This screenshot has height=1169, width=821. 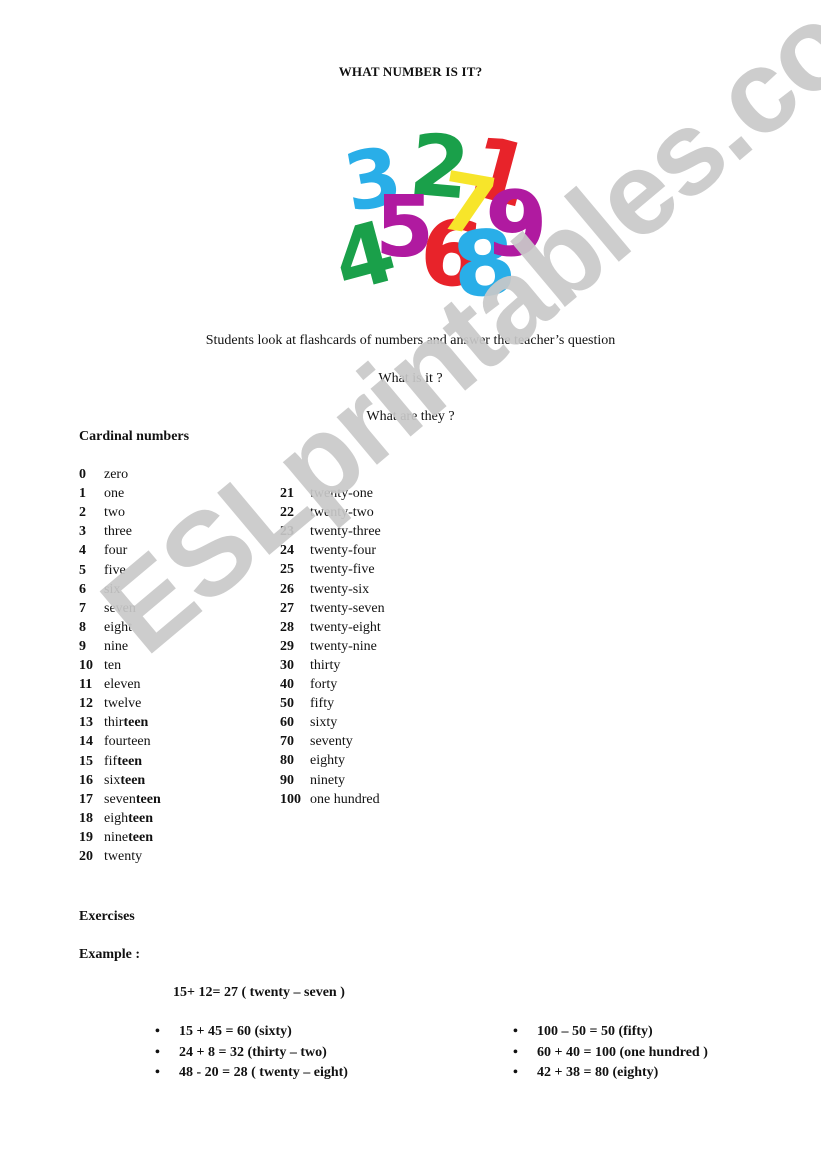 I want to click on cardinal-word: one, so click(x=114, y=494).